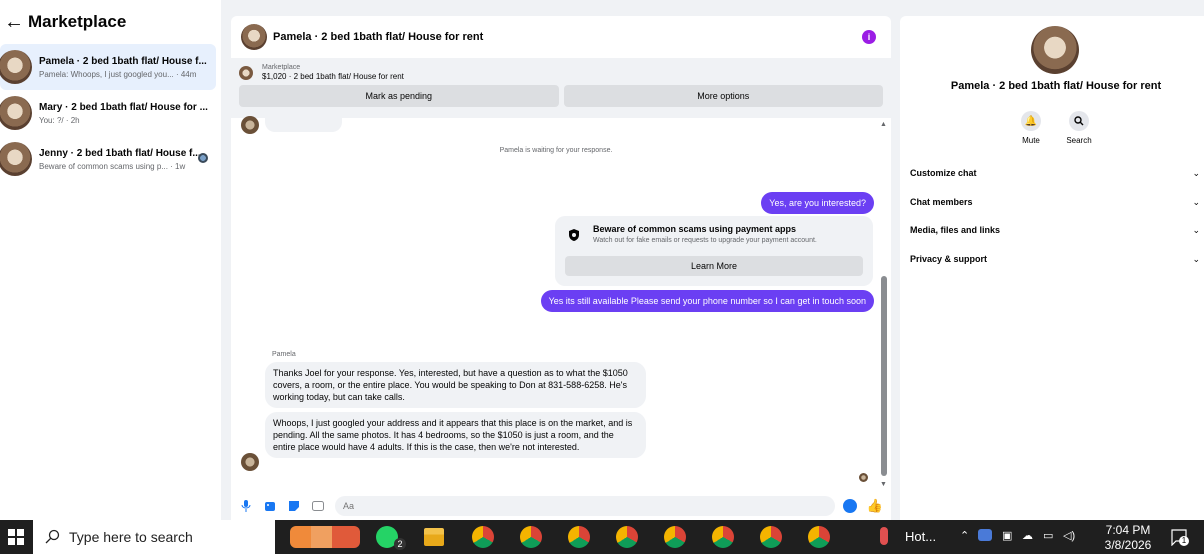  Describe the element at coordinates (964, 535) in the screenshot. I see `chevron-up-icon: ⌃` at that location.